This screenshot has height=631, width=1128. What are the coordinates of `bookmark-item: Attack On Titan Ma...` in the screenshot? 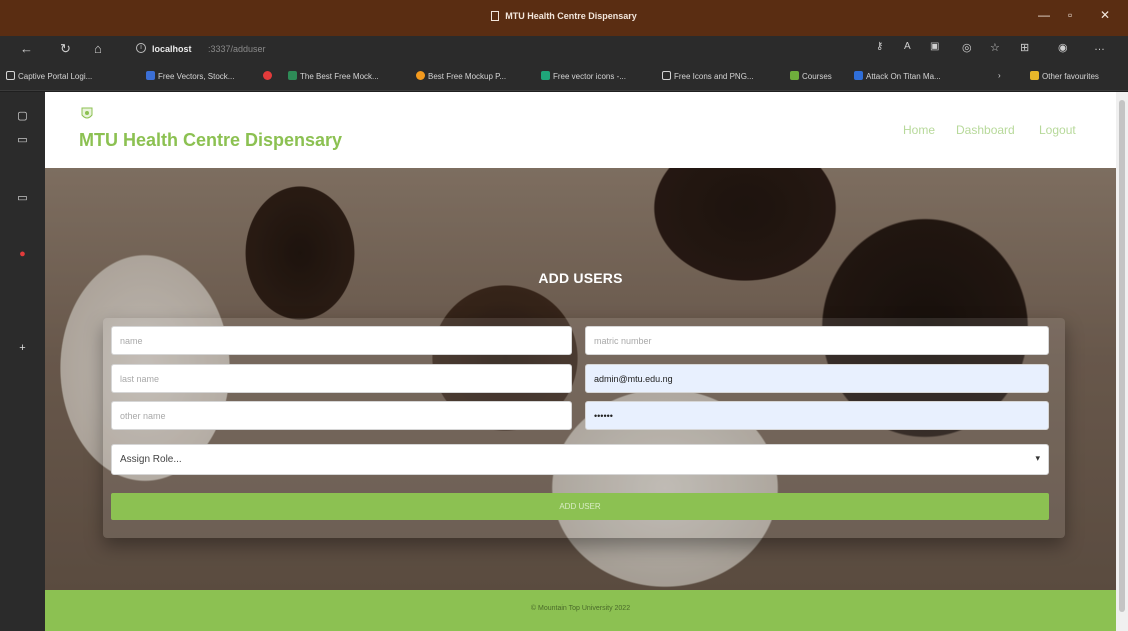 It's located at (897, 76).